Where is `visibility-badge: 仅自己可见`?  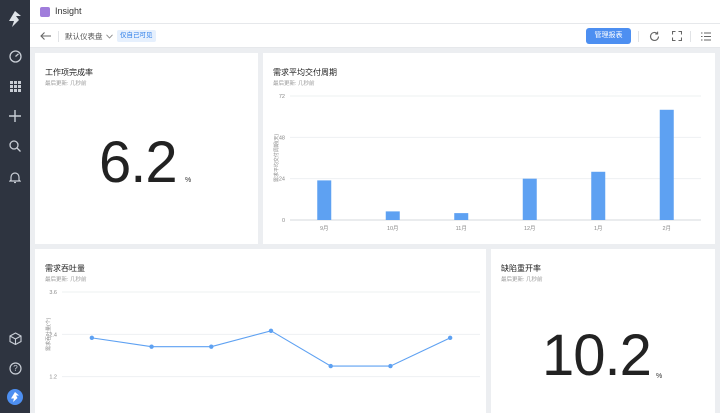 visibility-badge: 仅自己可见 is located at coordinates (136, 36).